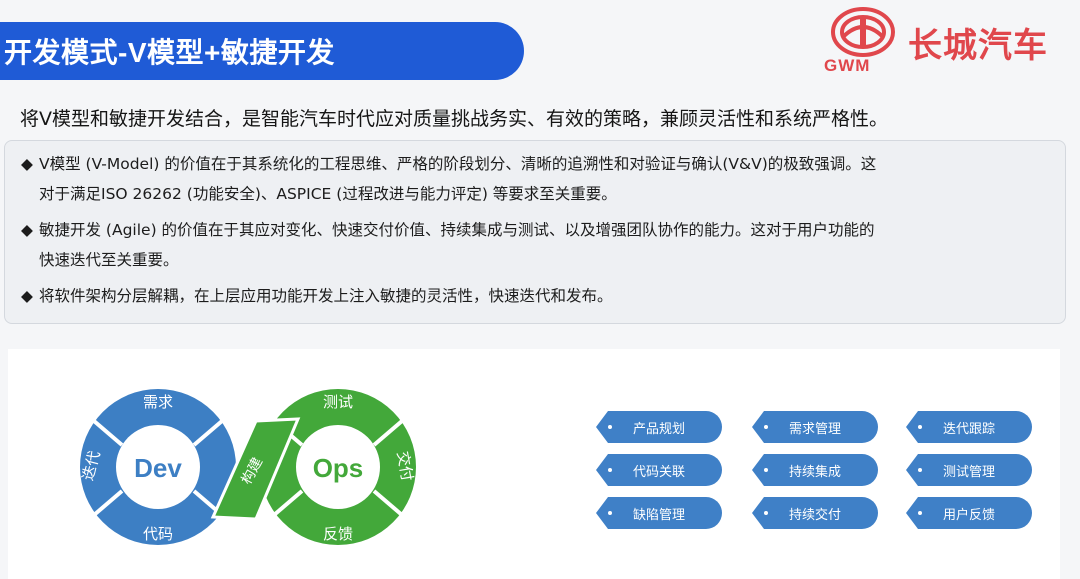 This screenshot has width=1080, height=579. I want to click on tag-label: 需求管理, so click(814, 429).